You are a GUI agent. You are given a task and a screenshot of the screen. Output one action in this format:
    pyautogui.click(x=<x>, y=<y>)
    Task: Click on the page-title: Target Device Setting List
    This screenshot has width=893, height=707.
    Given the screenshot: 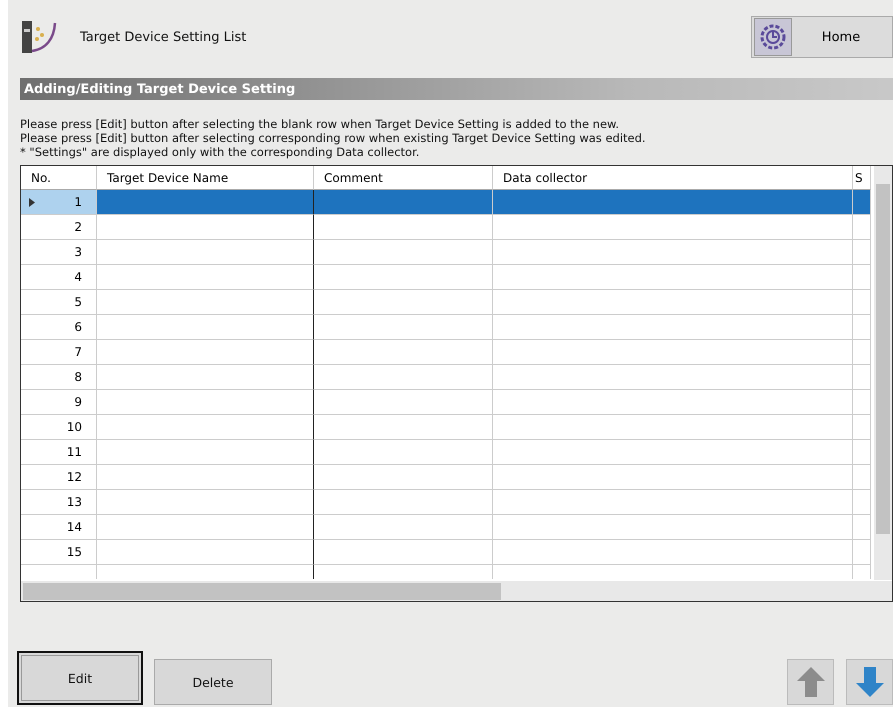 What is the action you would take?
    pyautogui.click(x=164, y=37)
    